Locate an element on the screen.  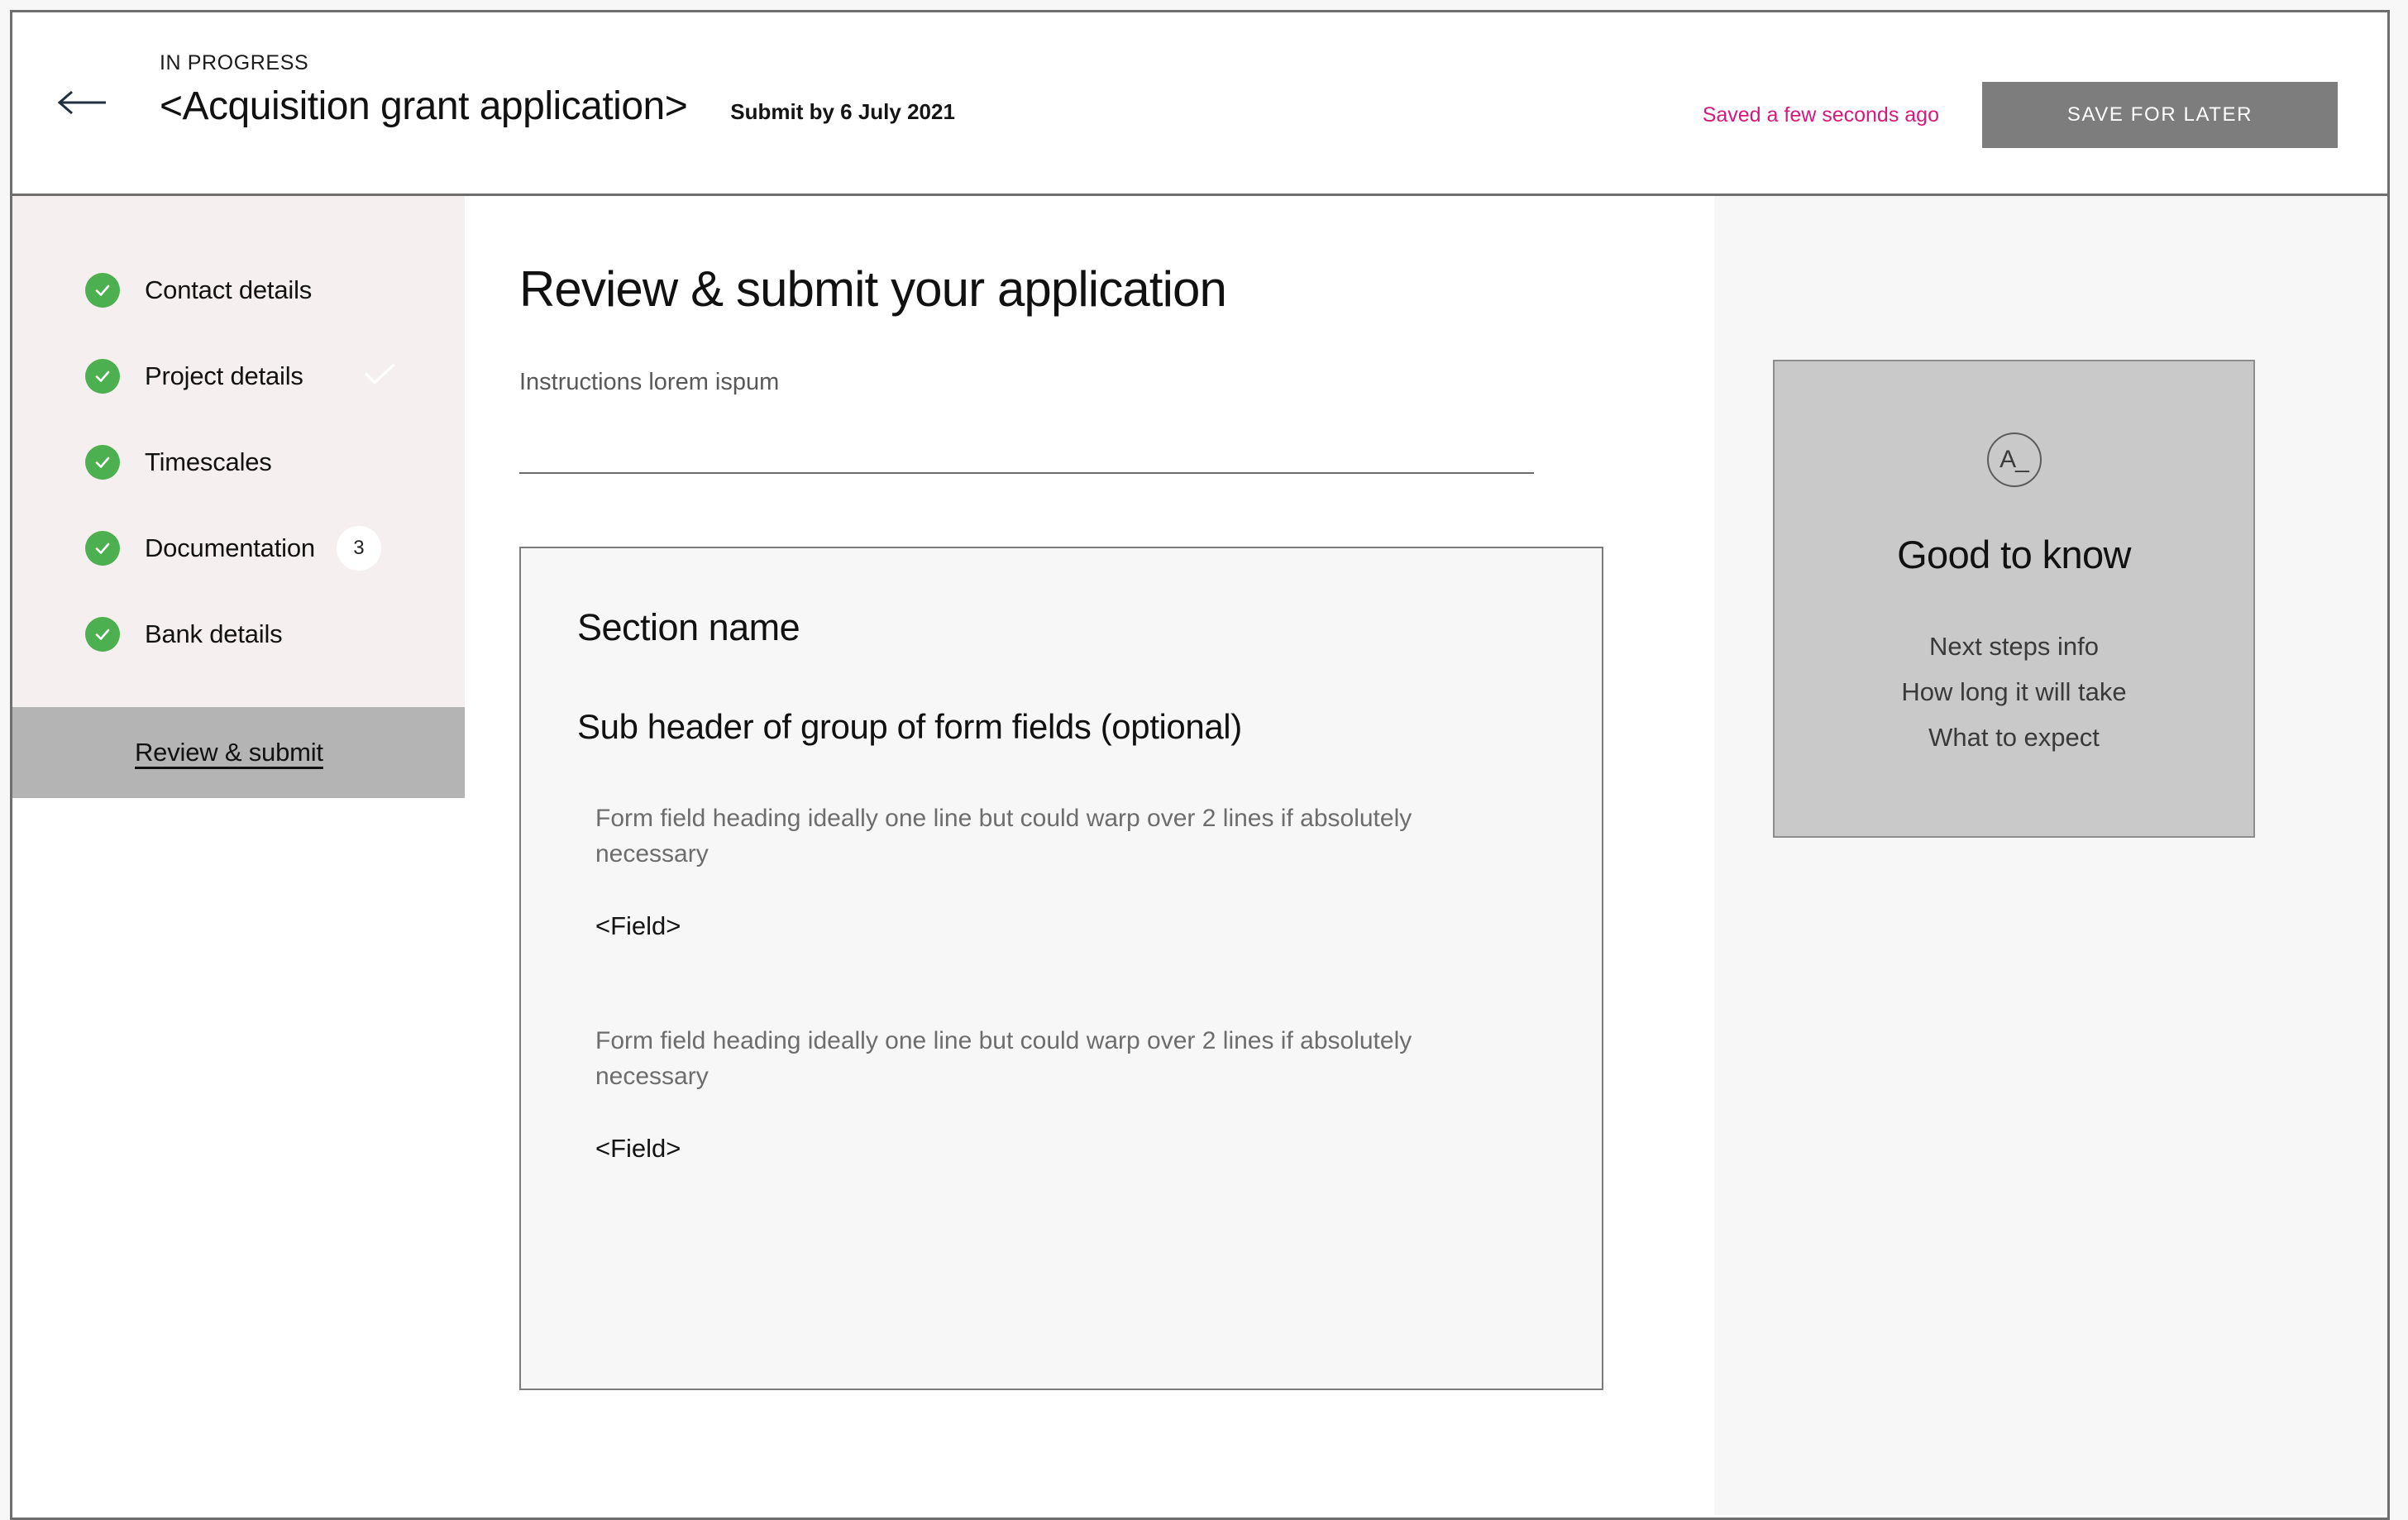
instructions-text: Instructions lorem ispum is located at coordinates (649, 382).